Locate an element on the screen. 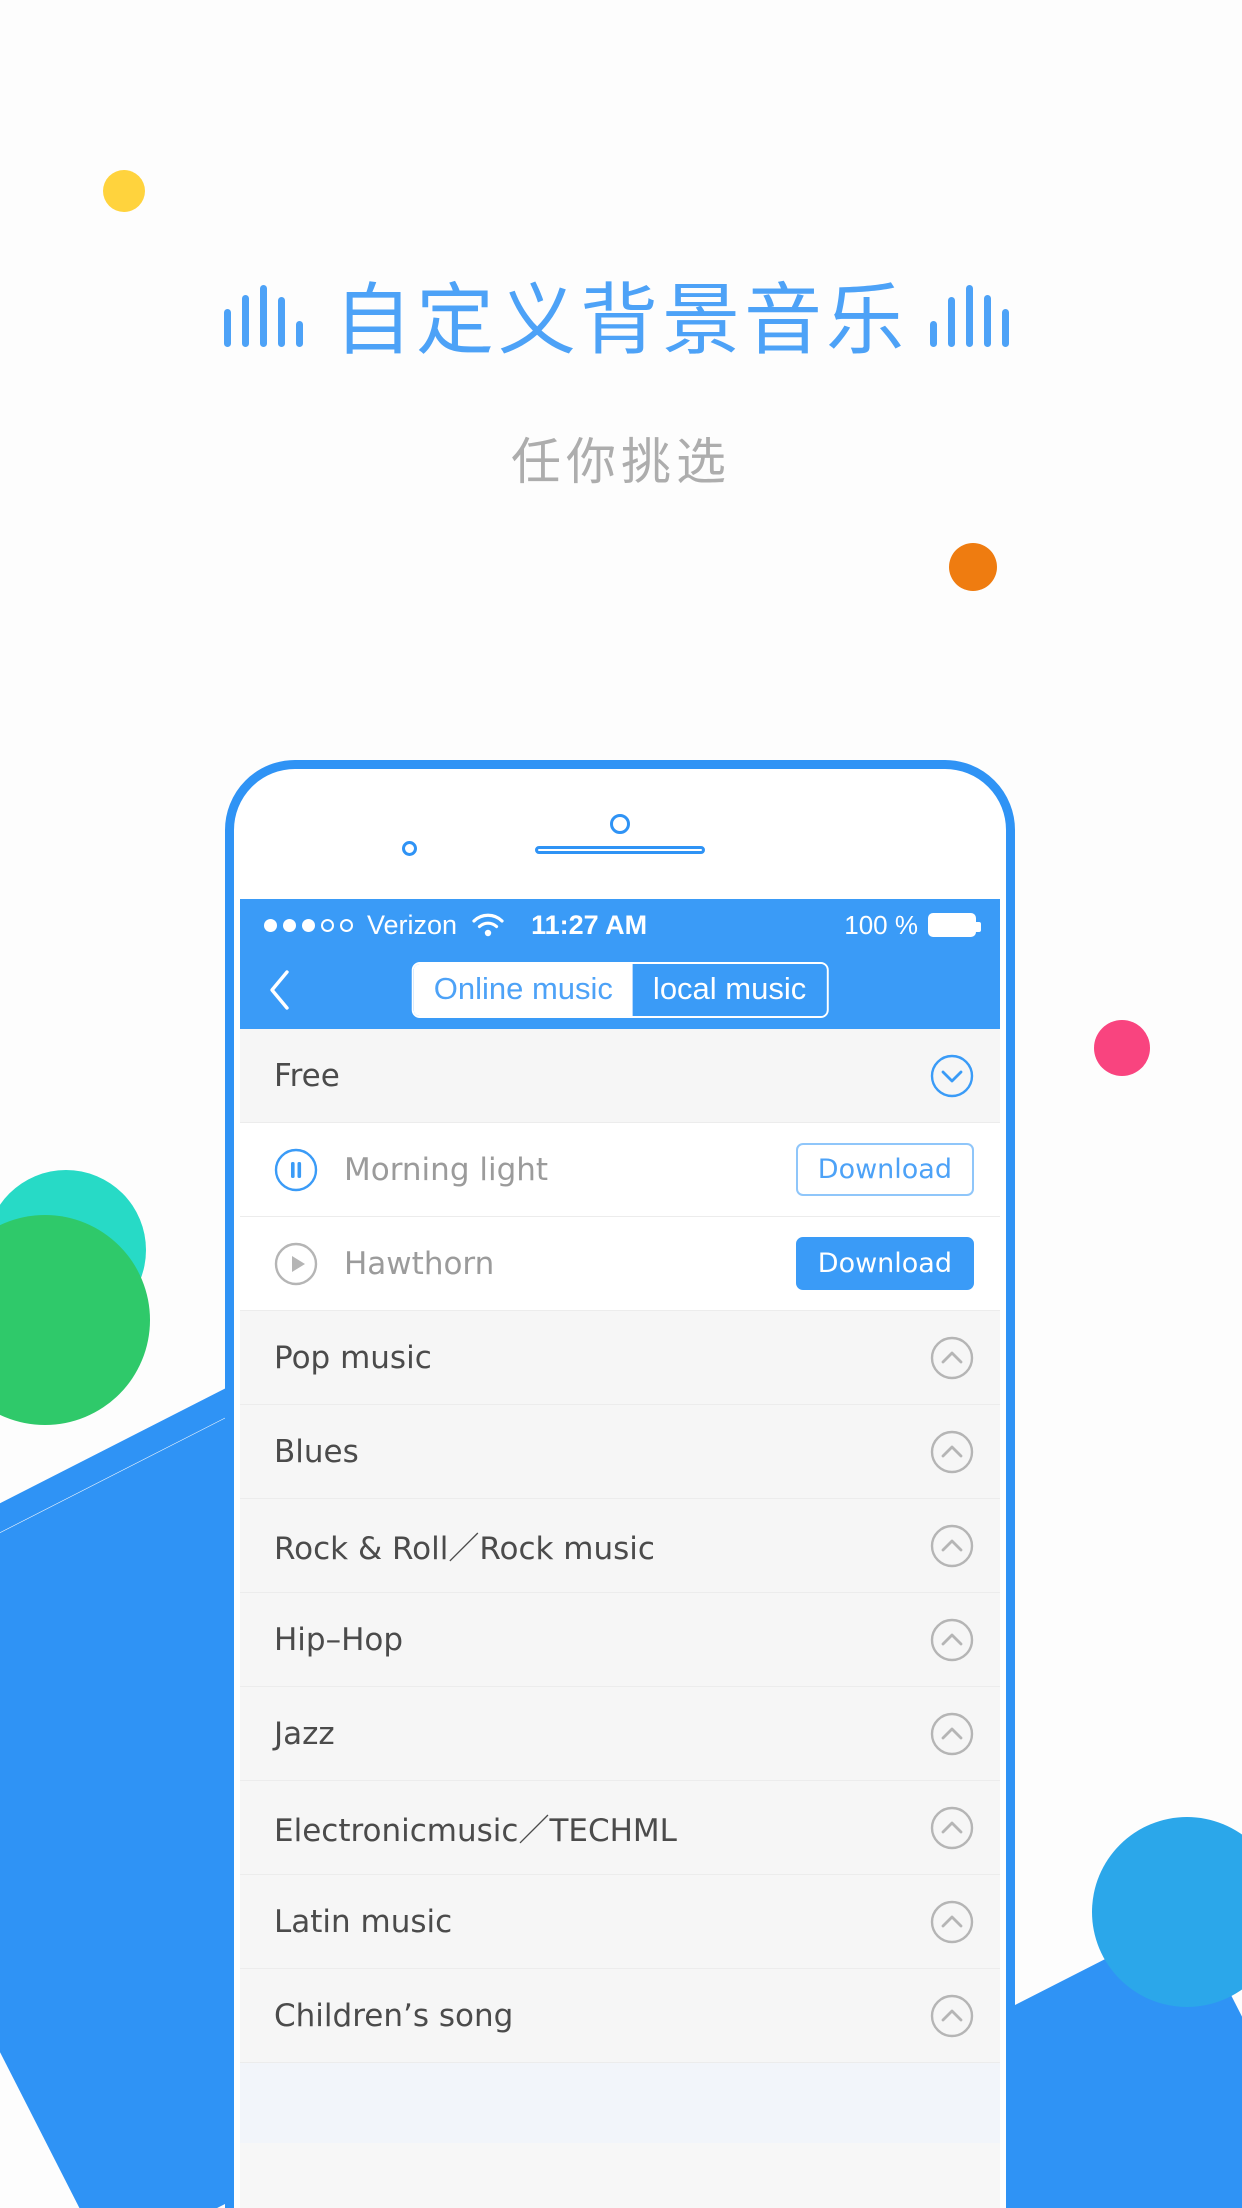 Image resolution: width=1242 pixels, height=2208 pixels. tab-online-music: Online music is located at coordinates (523, 990).